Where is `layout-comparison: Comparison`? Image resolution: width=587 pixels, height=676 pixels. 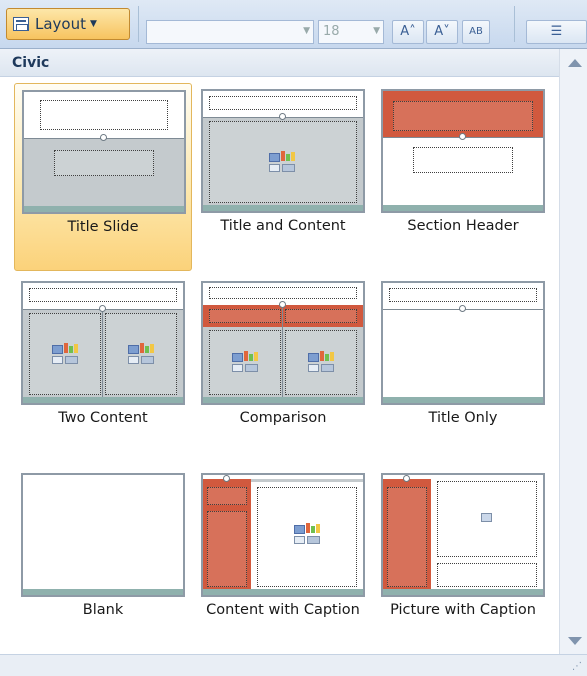 layout-comparison: Comparison is located at coordinates (283, 369).